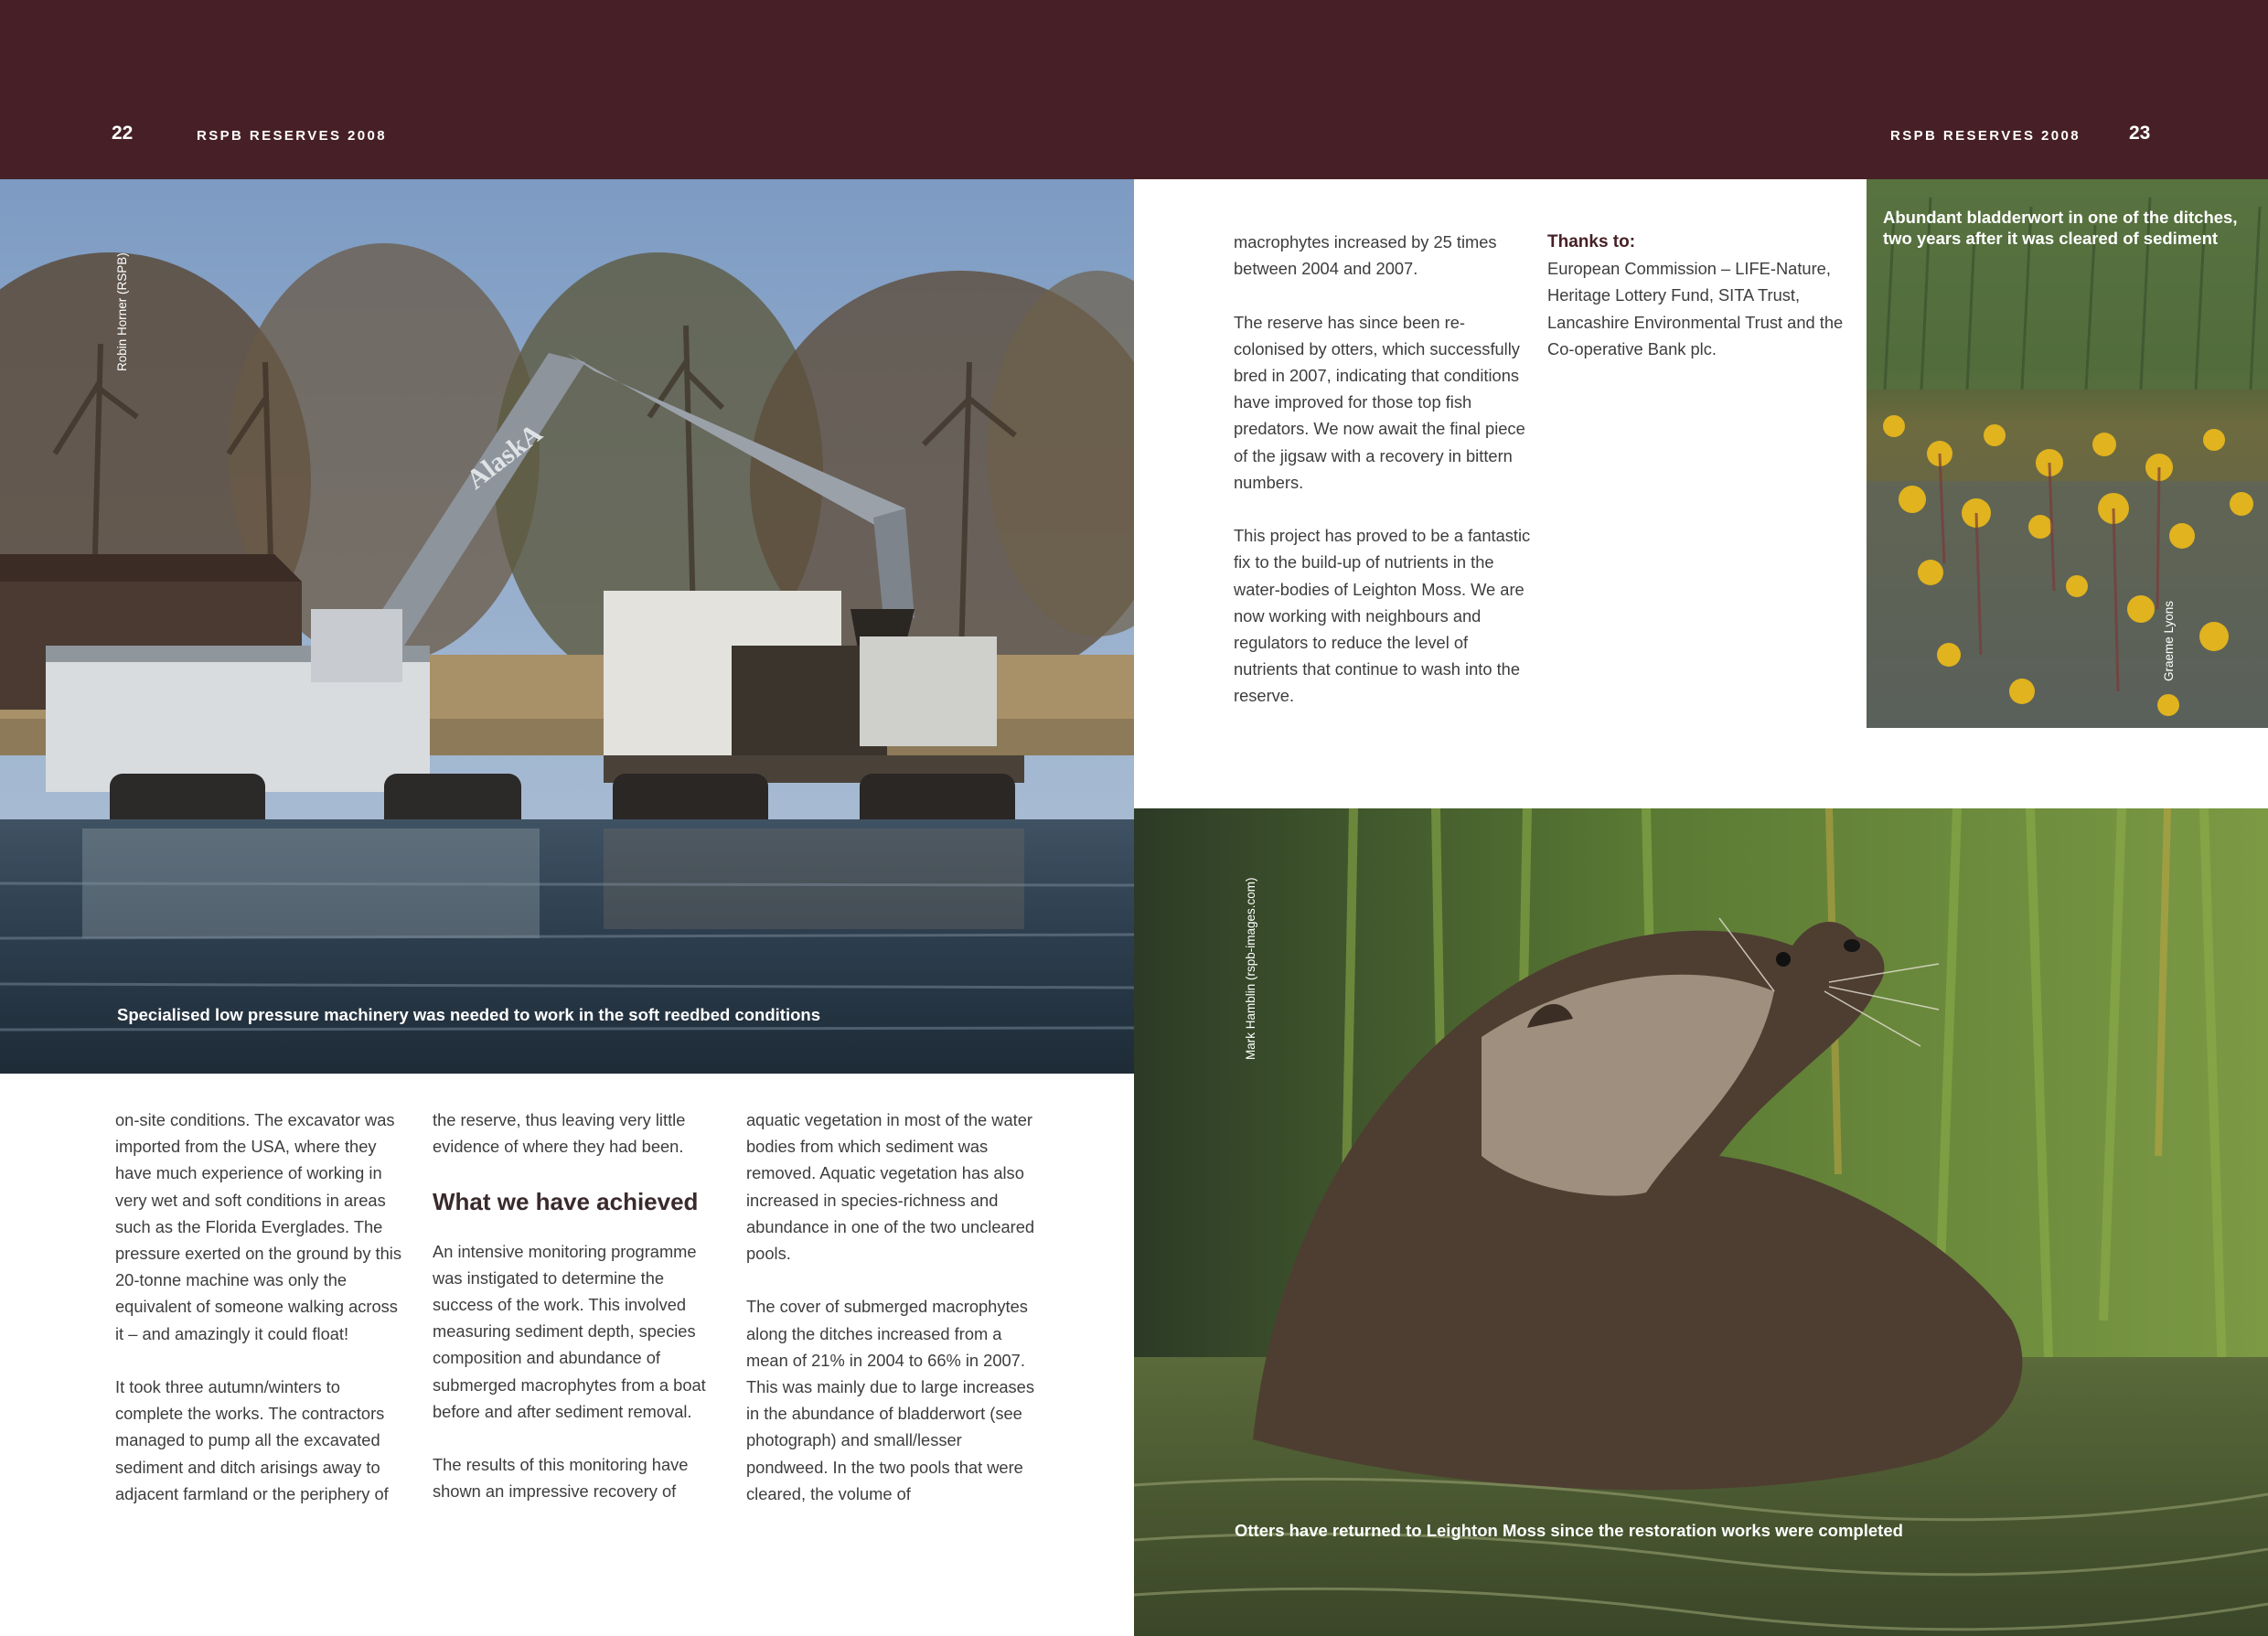 This screenshot has width=2268, height=1636. Describe the element at coordinates (1591, 241) in the screenshot. I see `thanks-heading: Thanks to:` at that location.